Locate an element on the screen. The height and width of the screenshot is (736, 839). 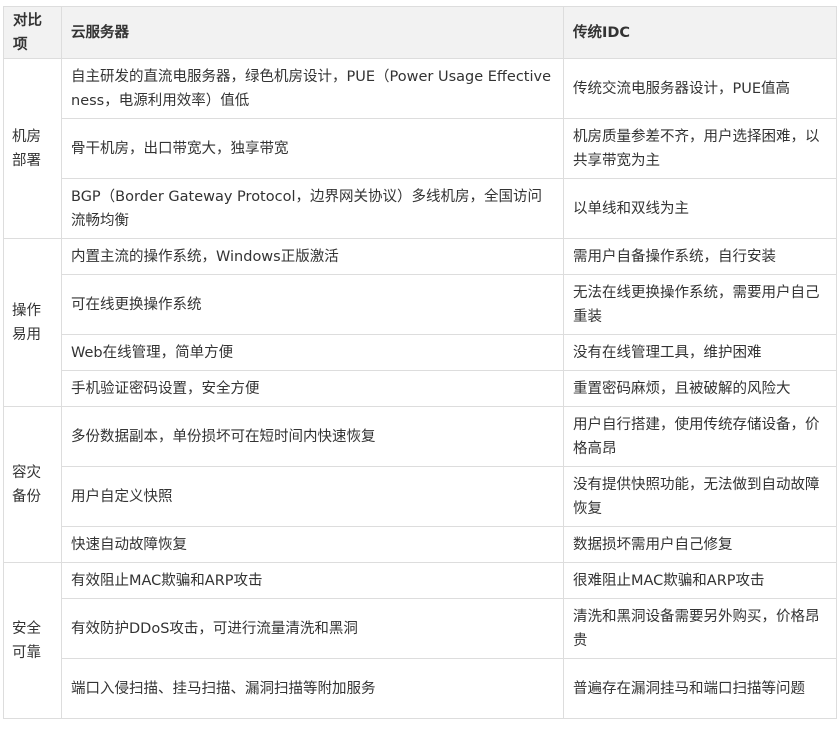
cloud-cell: 手机验证密码设置，安全方便 is located at coordinates (312, 388).